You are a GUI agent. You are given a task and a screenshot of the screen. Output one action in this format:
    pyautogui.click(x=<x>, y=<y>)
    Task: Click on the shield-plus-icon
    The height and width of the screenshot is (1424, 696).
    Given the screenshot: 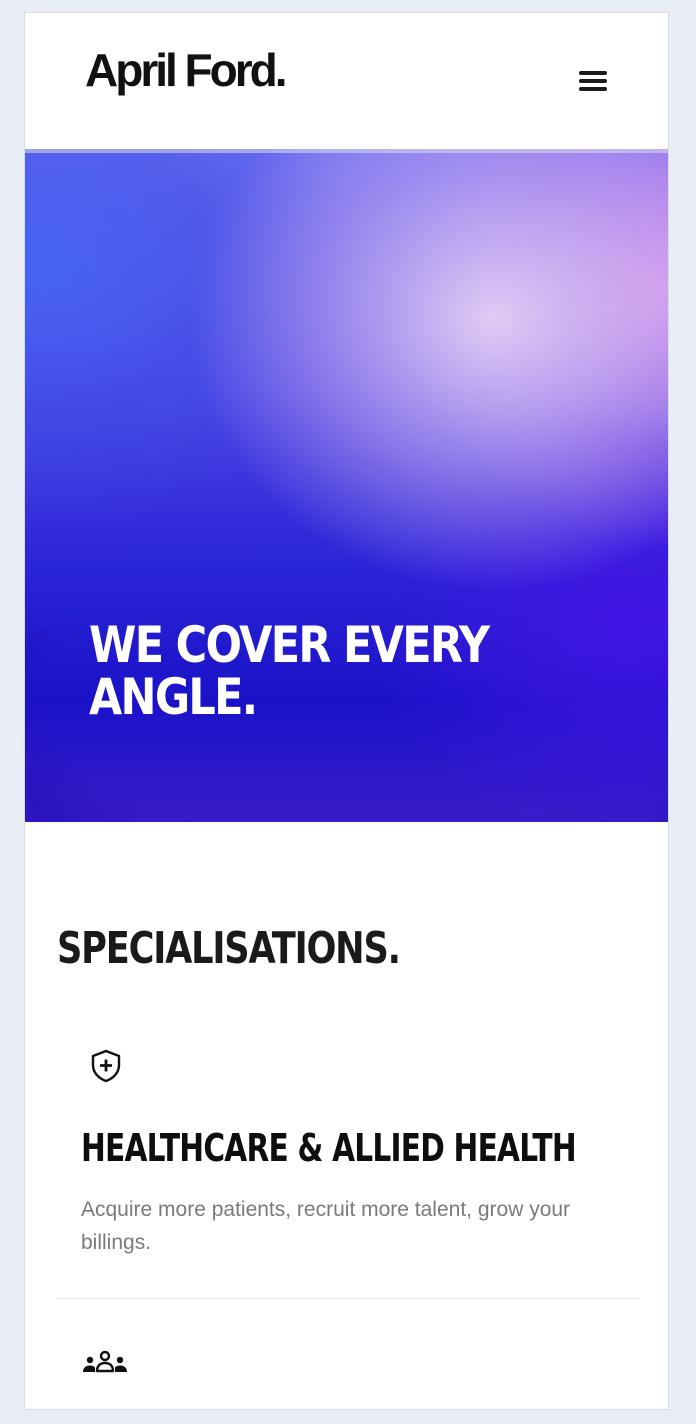 What is the action you would take?
    pyautogui.click(x=106, y=1066)
    